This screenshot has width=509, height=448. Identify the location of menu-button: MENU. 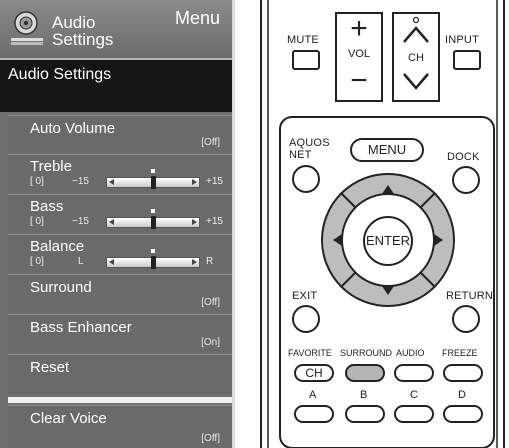
(387, 150).